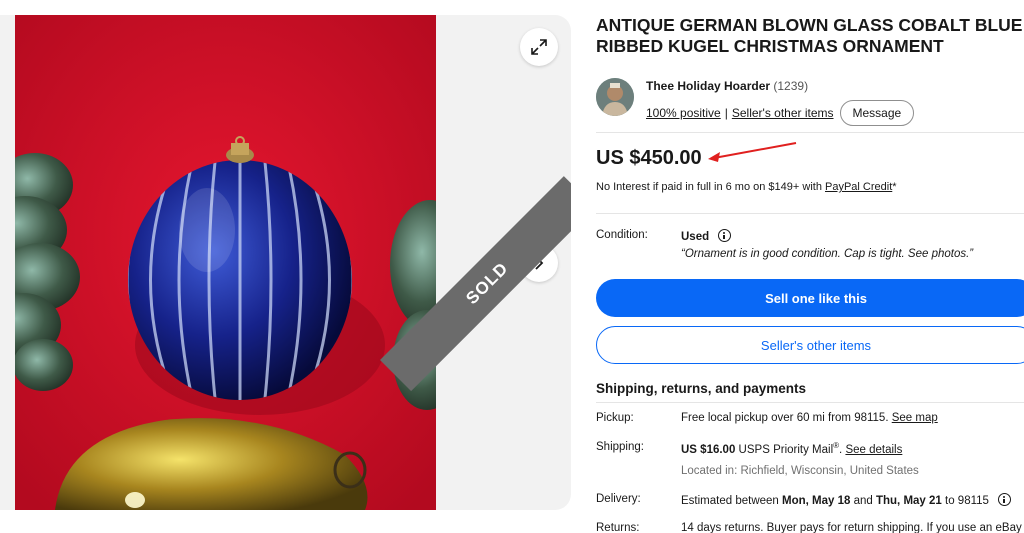  Describe the element at coordinates (615, 418) in the screenshot. I see `pickup-label: Pickup:` at that location.